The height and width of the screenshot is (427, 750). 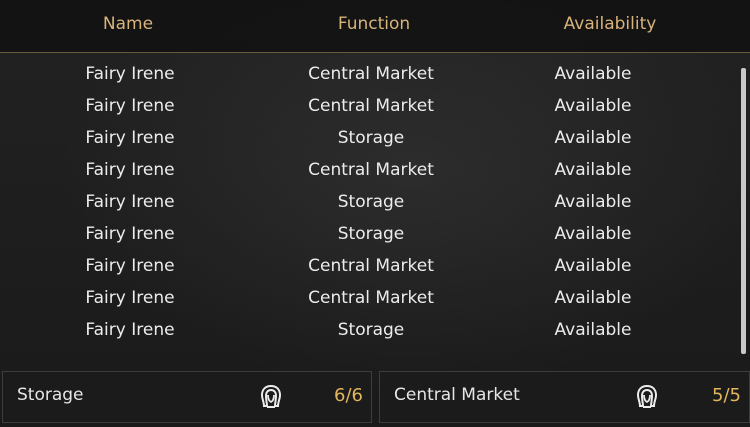 What do you see at coordinates (375, 396) in the screenshot?
I see `summary-bar: Storage 6/6 Central Market 5/5` at bounding box center [375, 396].